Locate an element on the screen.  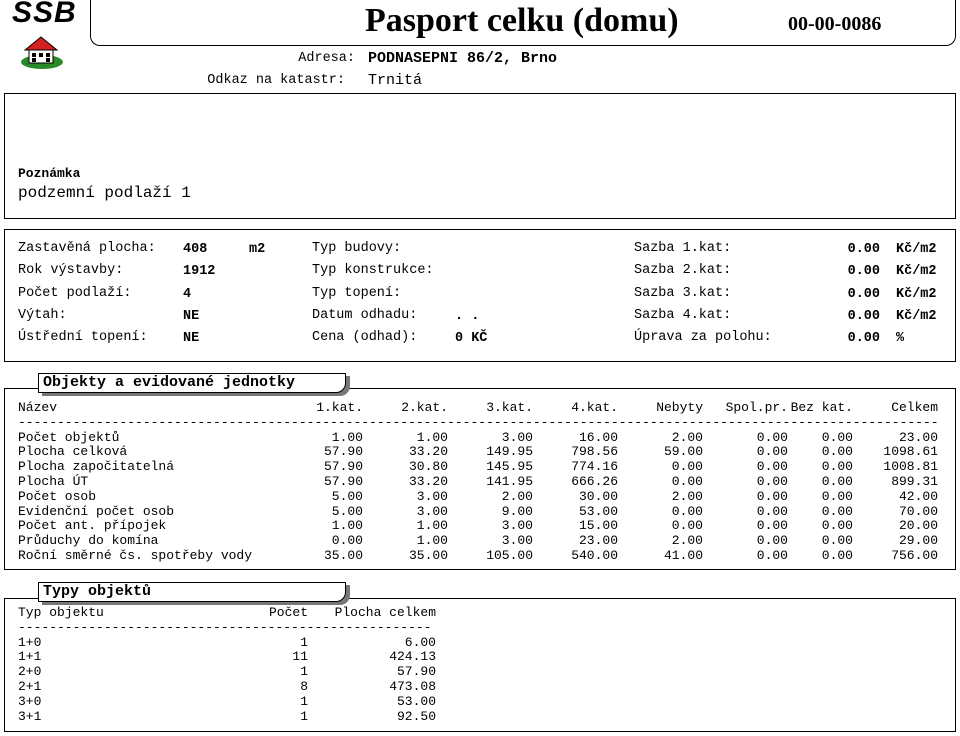
address-label: Adresa: is located at coordinates (326, 58).